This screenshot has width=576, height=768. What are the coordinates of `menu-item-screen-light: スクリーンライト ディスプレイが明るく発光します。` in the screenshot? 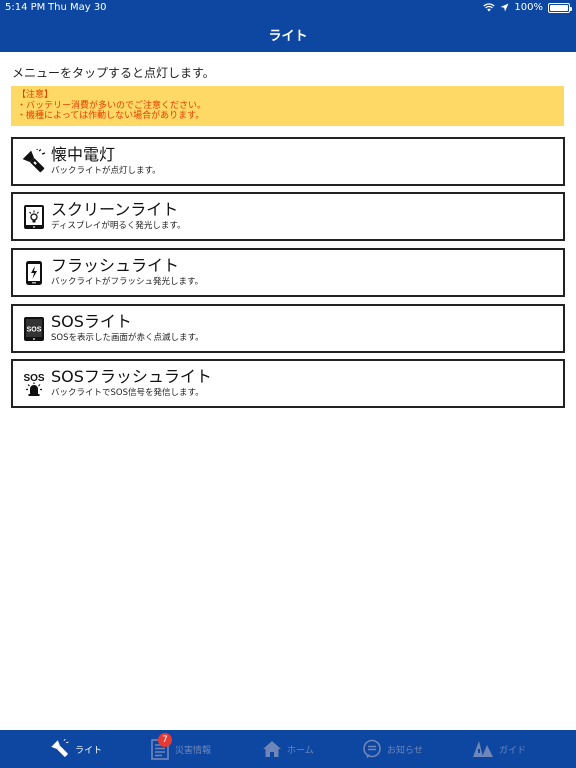 It's located at (288, 216).